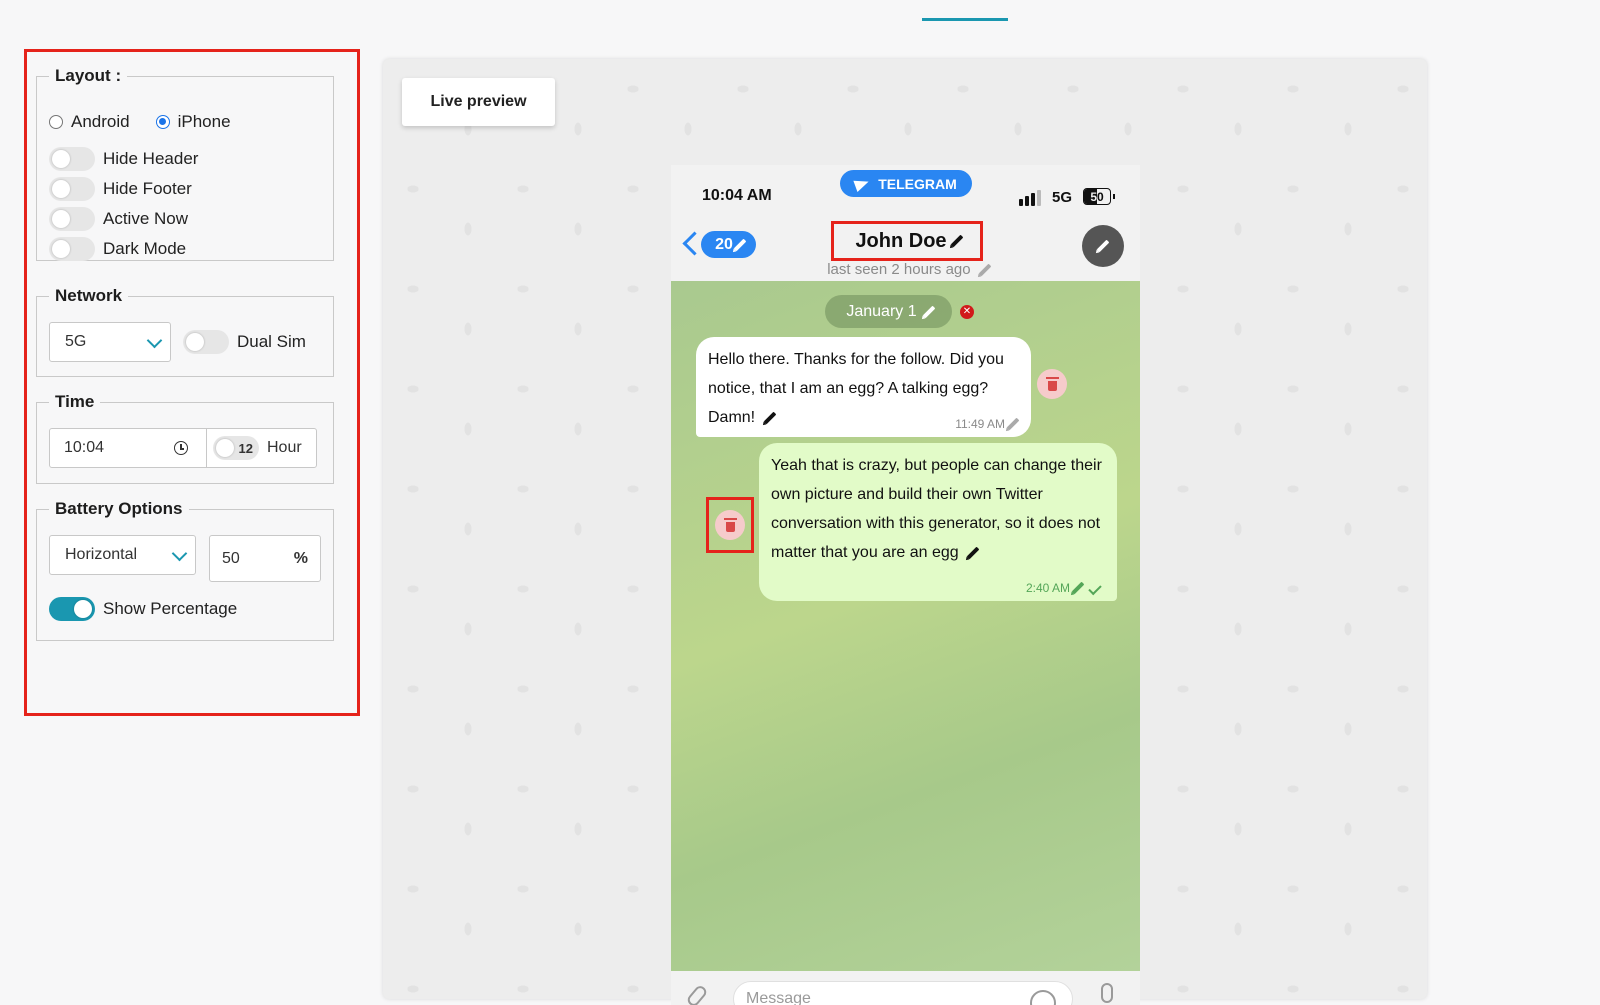 The width and height of the screenshot is (1600, 1005). I want to click on message-time-text: 11:49 AM, so click(980, 424).